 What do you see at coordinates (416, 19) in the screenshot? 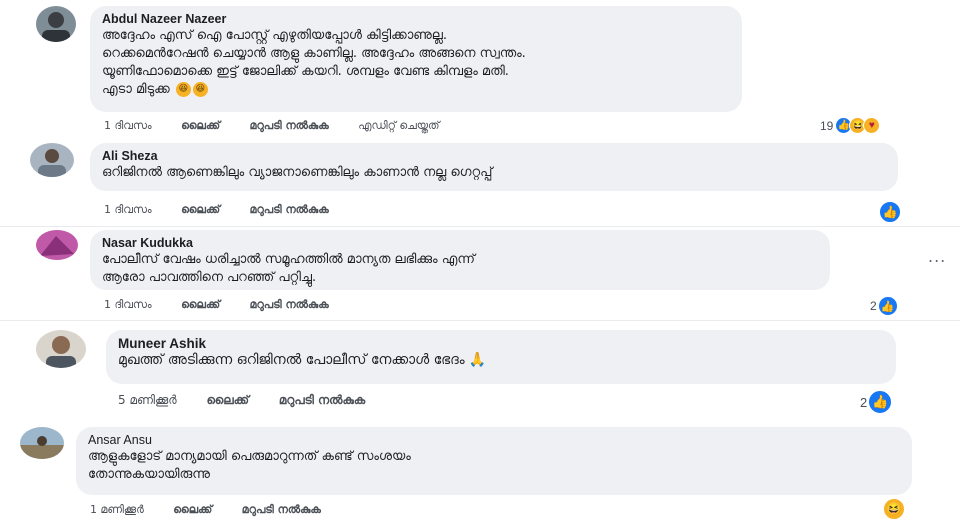
I see `comment-author: Abdul Nazeer Nazeer` at bounding box center [416, 19].